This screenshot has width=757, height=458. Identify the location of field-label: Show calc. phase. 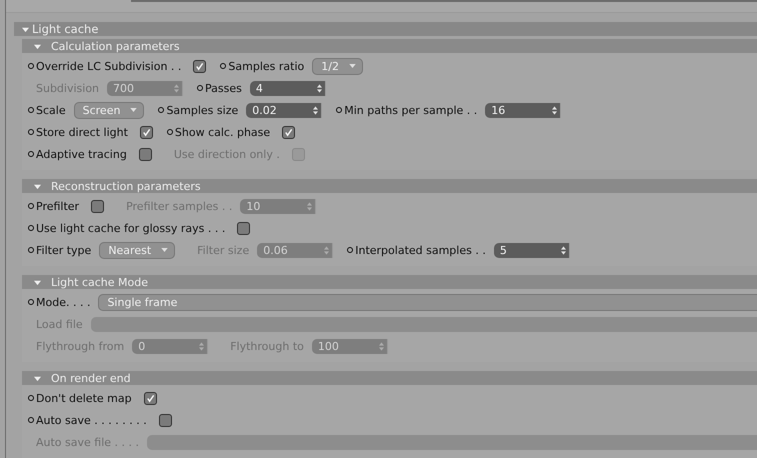
(222, 132).